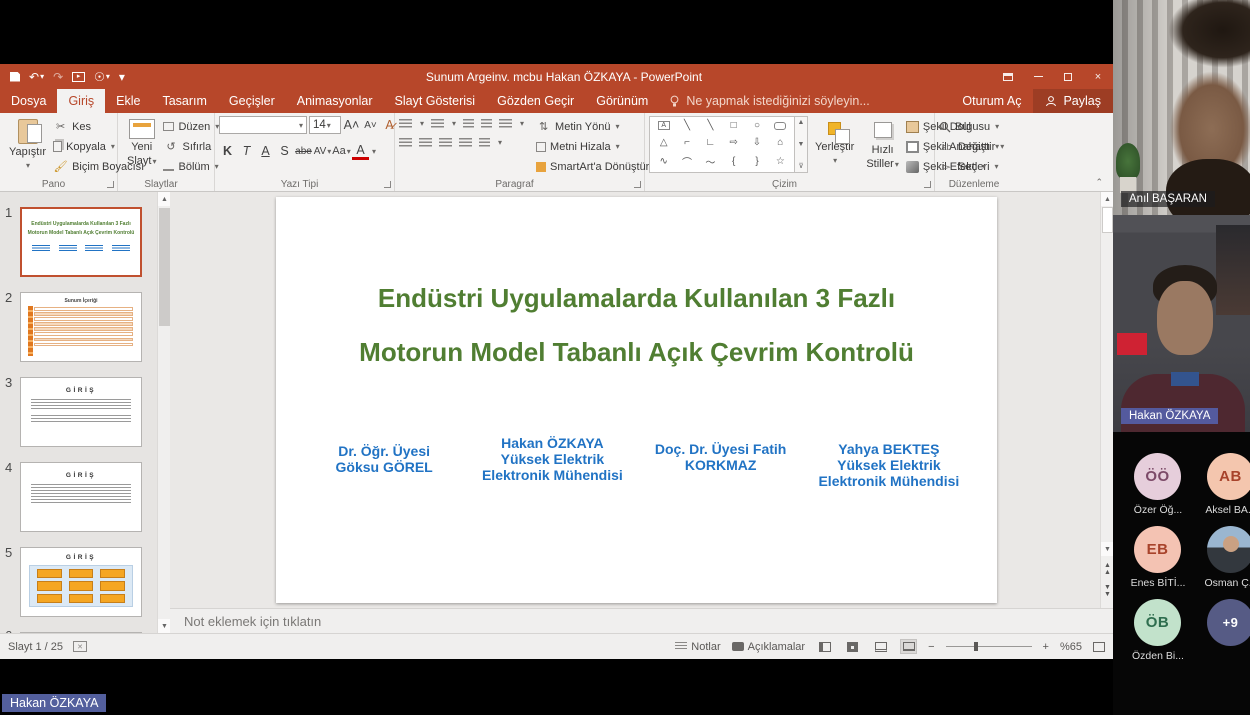  What do you see at coordinates (687, 161) in the screenshot?
I see `shape-icon: ⌒` at bounding box center [687, 161].